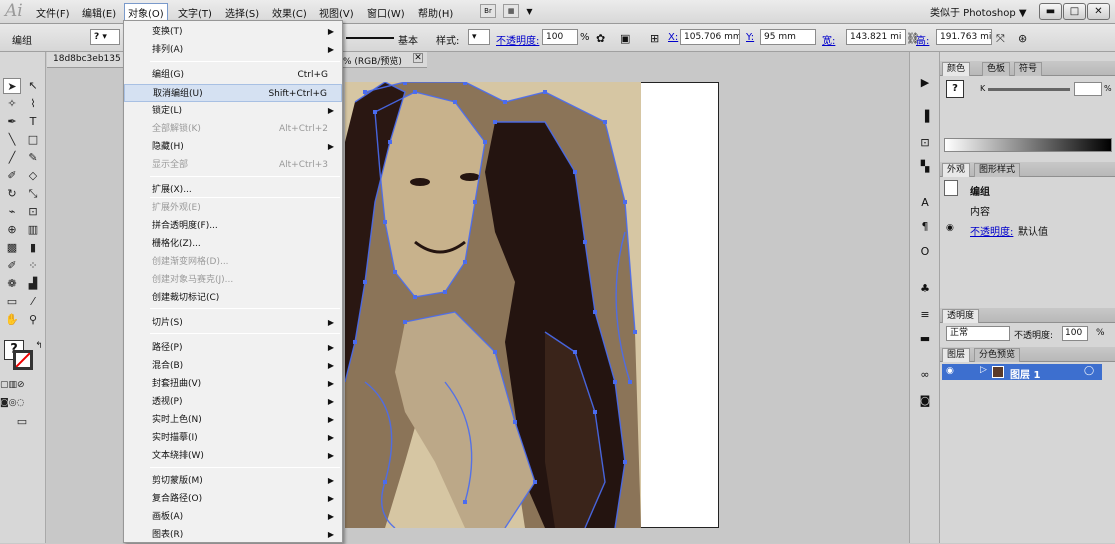 The width and height of the screenshot is (1115, 544). I want to click on y-label: Y:, so click(750, 37).